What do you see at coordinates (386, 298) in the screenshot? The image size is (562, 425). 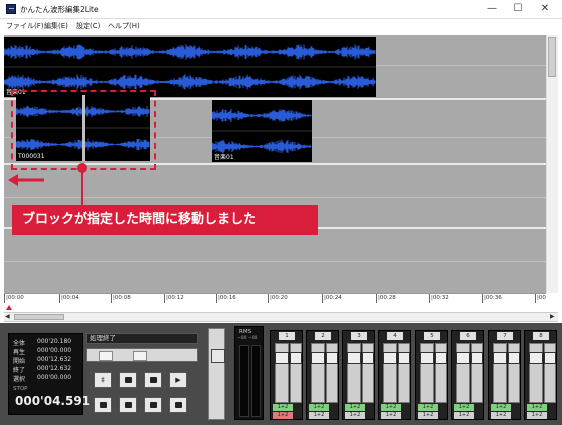 I see `ruler-tick: |00:28` at bounding box center [386, 298].